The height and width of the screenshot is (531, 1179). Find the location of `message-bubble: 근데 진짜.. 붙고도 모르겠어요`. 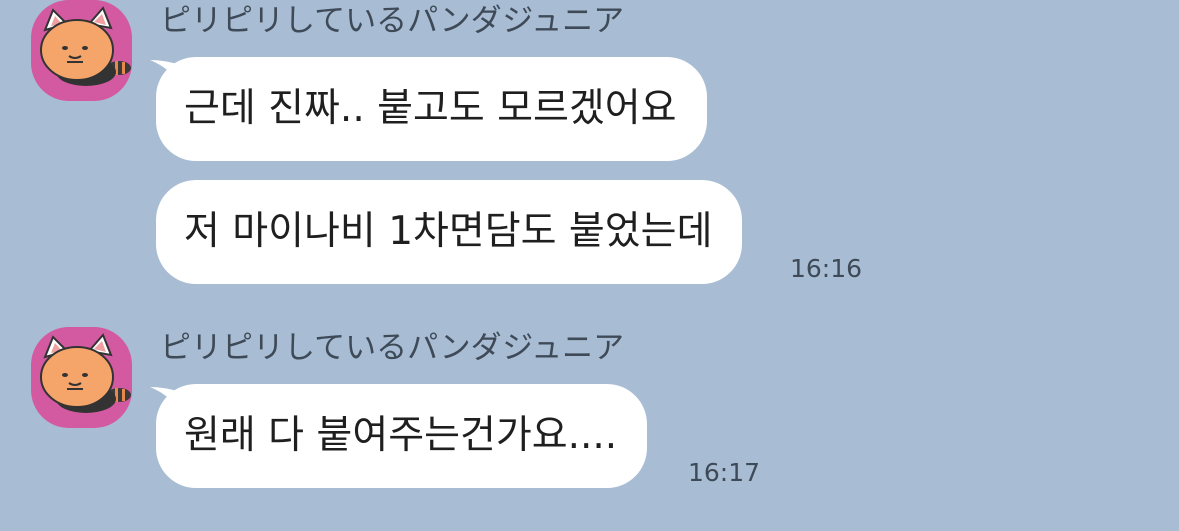

message-bubble: 근데 진짜.. 붙고도 모르겠어요 is located at coordinates (431, 109).